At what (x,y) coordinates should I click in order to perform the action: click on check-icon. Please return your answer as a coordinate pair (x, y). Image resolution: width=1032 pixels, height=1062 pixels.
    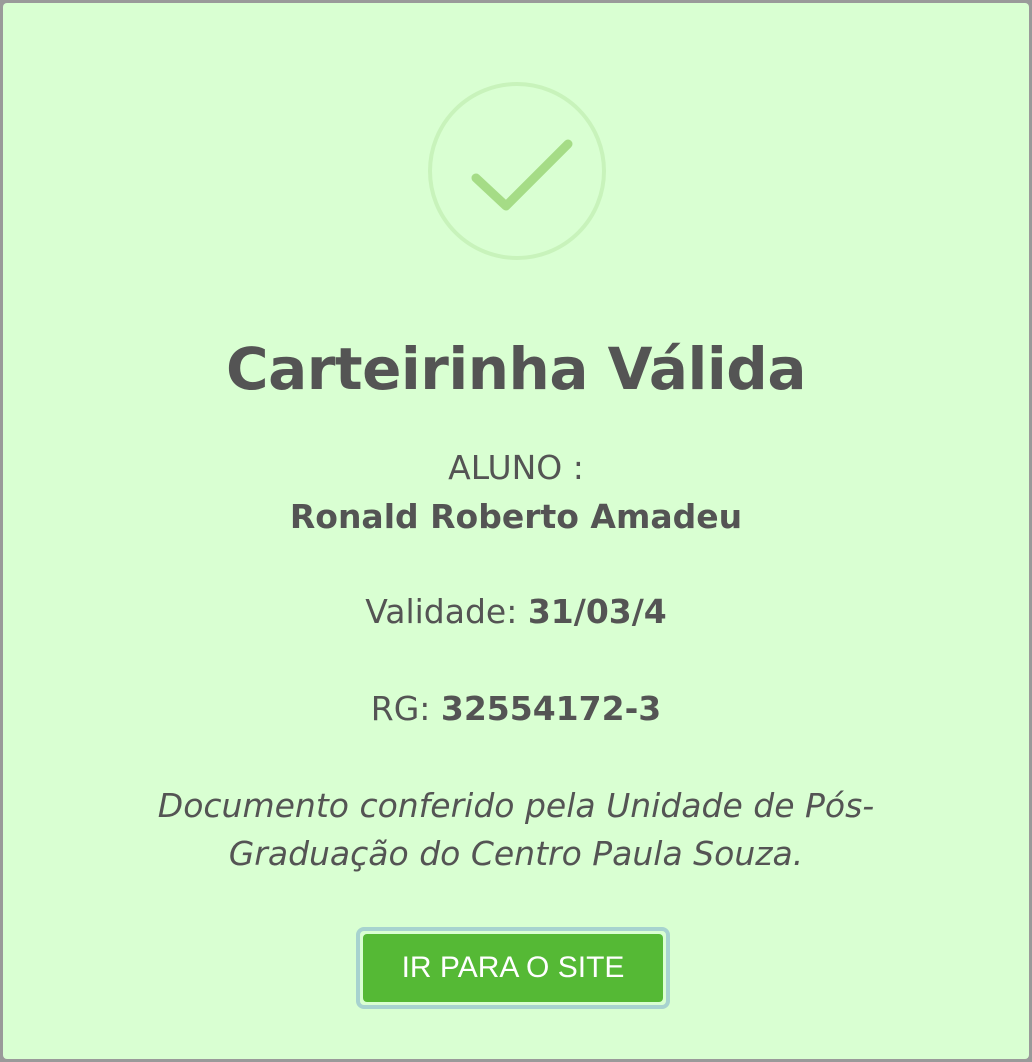
    Looking at the image, I should click on (522, 175).